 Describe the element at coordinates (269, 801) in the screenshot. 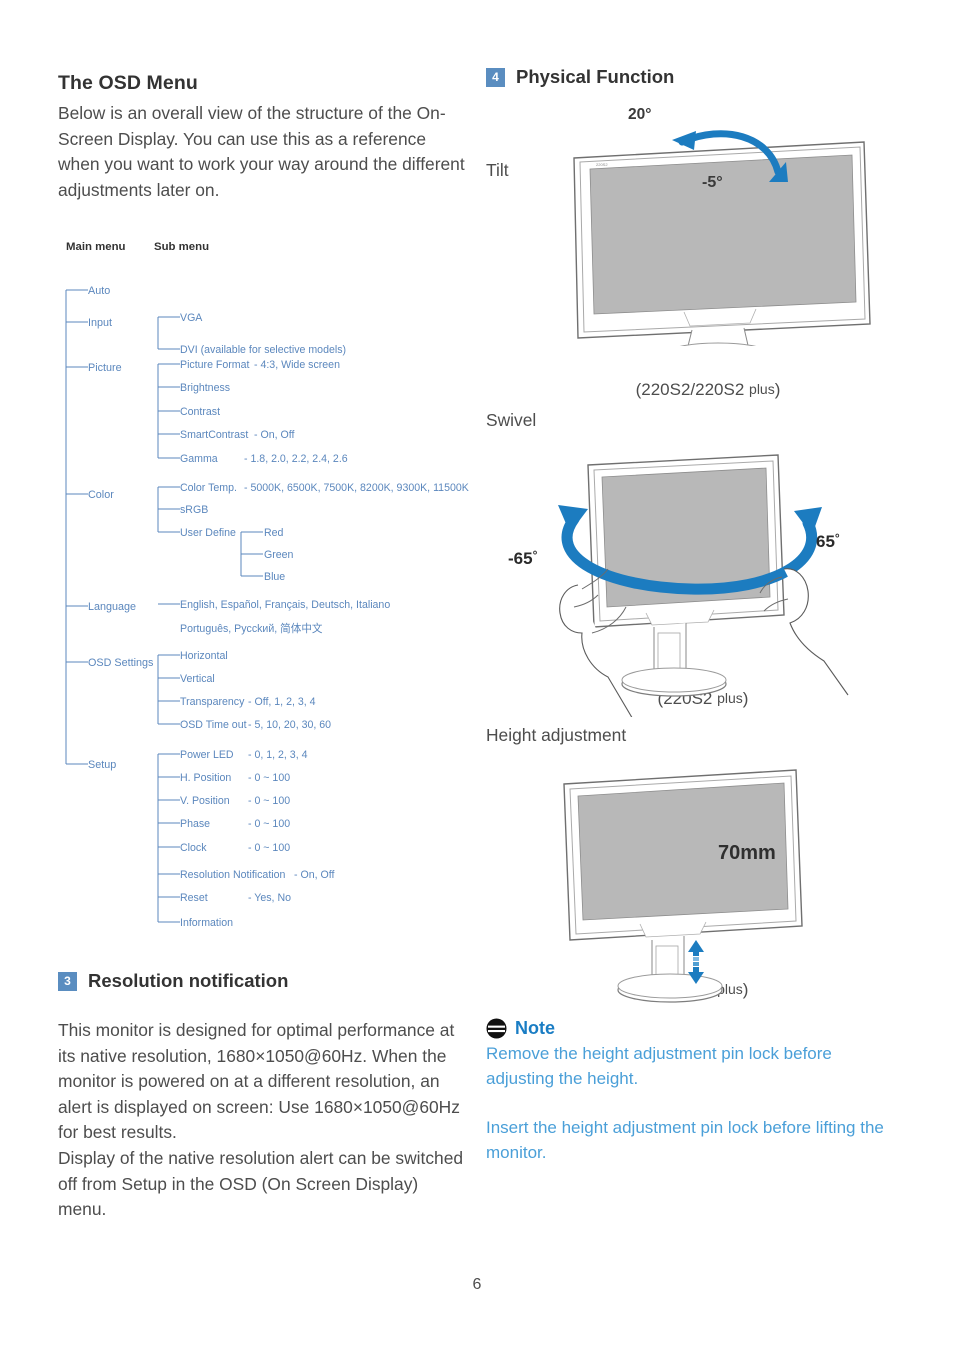

I see `tree-value-v-position: - 0 ~ 100` at that location.